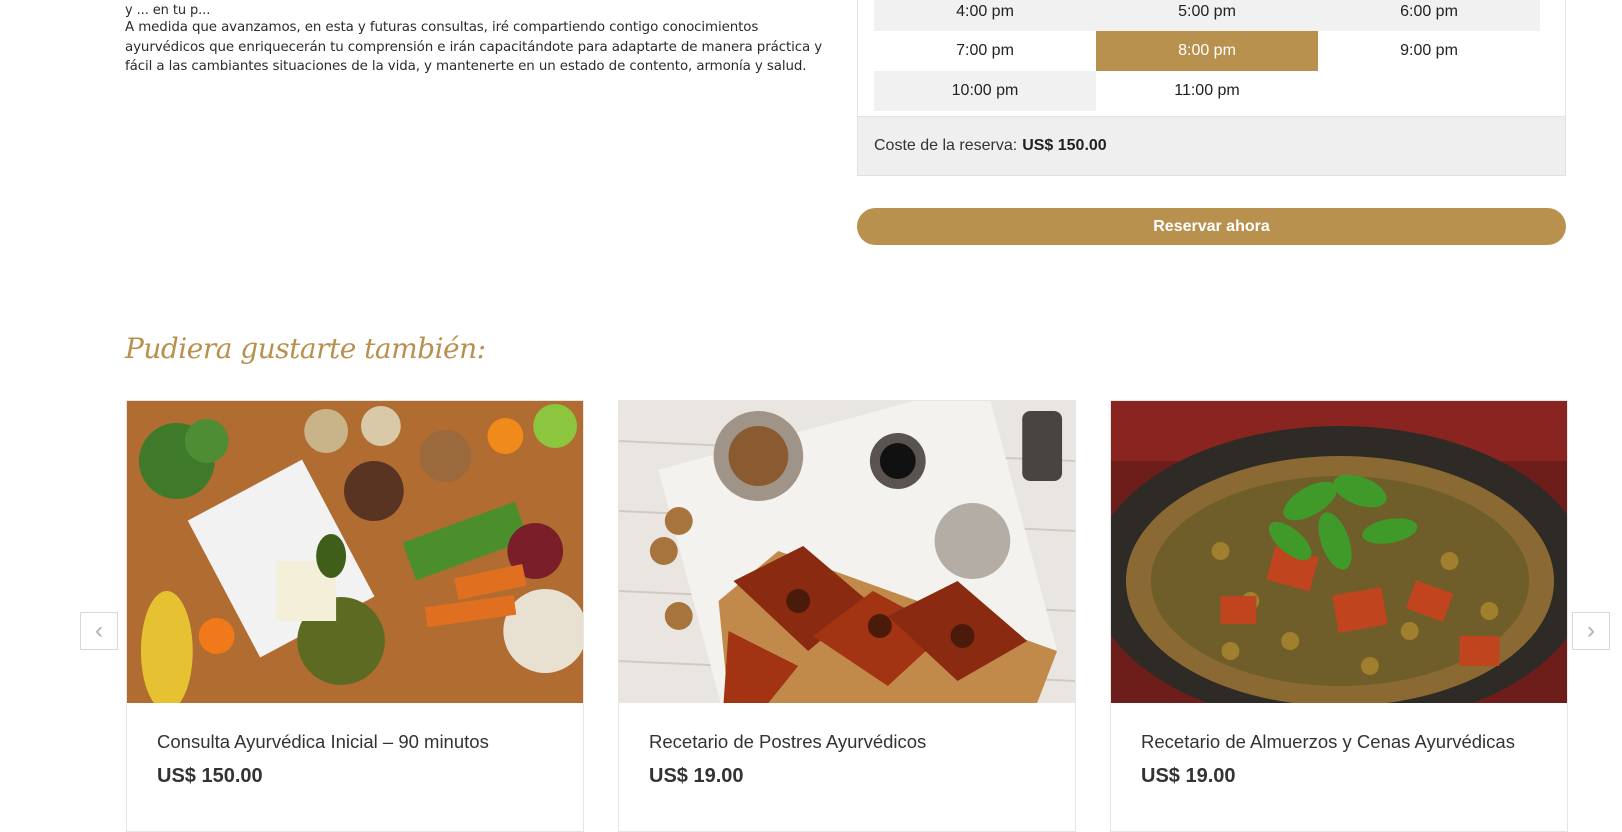 Image resolution: width=1622 pixels, height=832 pixels. Describe the element at coordinates (323, 742) in the screenshot. I see `product-title: Consulta Ayurvédica Inicial – 90 minutos` at that location.